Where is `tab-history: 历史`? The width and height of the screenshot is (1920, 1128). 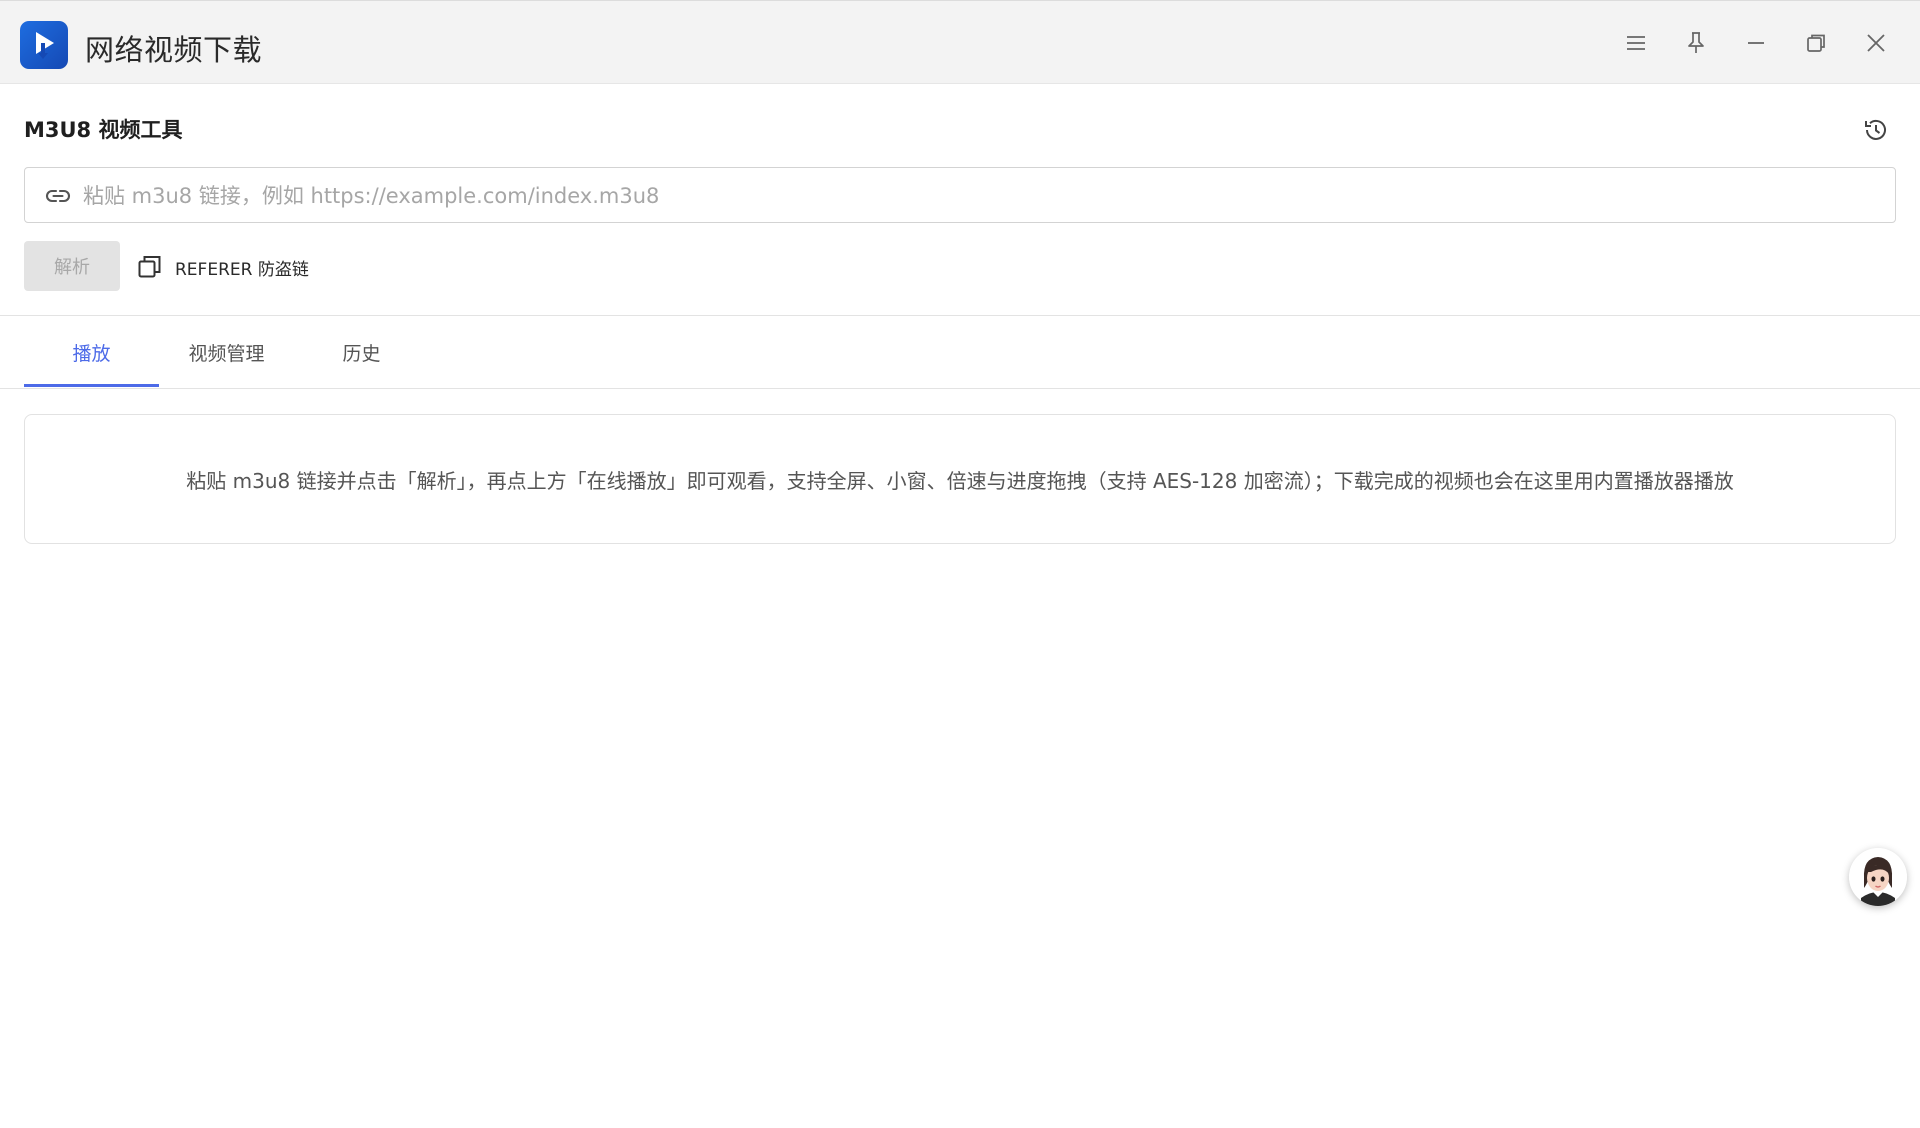
tab-history: 历史 is located at coordinates (361, 352).